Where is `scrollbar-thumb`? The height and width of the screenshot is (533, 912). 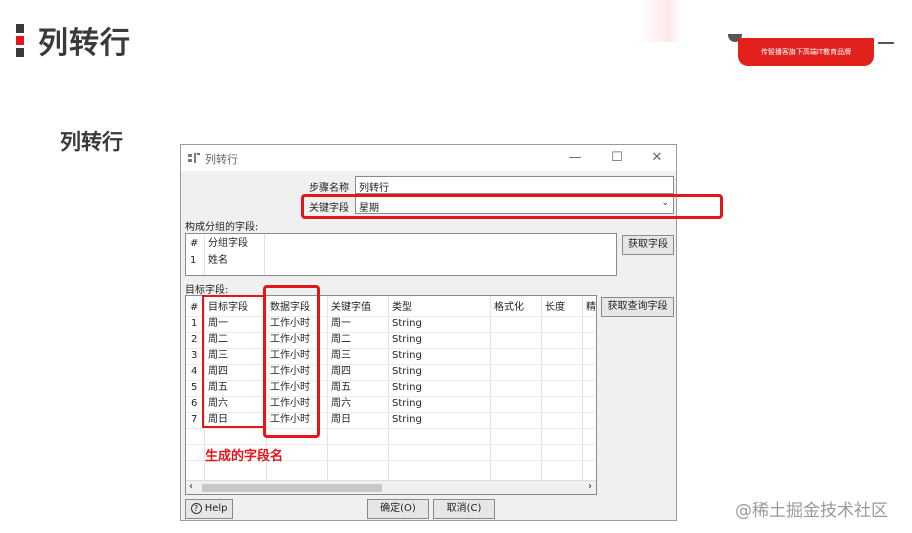 scrollbar-thumb is located at coordinates (292, 488).